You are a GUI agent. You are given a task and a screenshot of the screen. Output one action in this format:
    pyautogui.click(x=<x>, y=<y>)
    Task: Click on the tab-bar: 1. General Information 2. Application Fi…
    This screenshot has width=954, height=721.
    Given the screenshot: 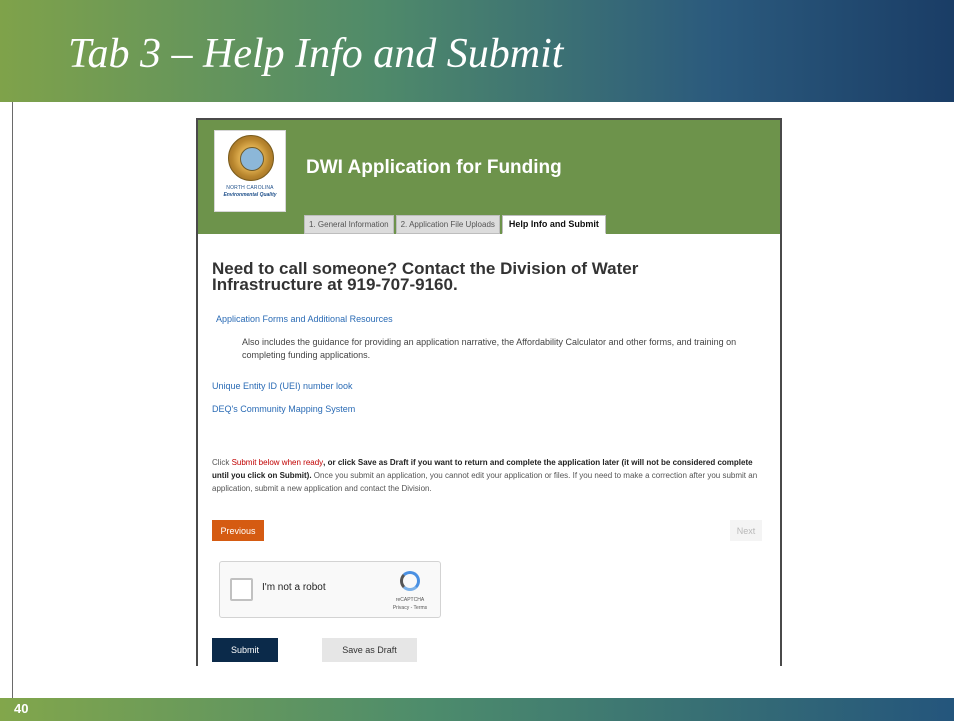 What is the action you would take?
    pyautogui.click(x=456, y=224)
    